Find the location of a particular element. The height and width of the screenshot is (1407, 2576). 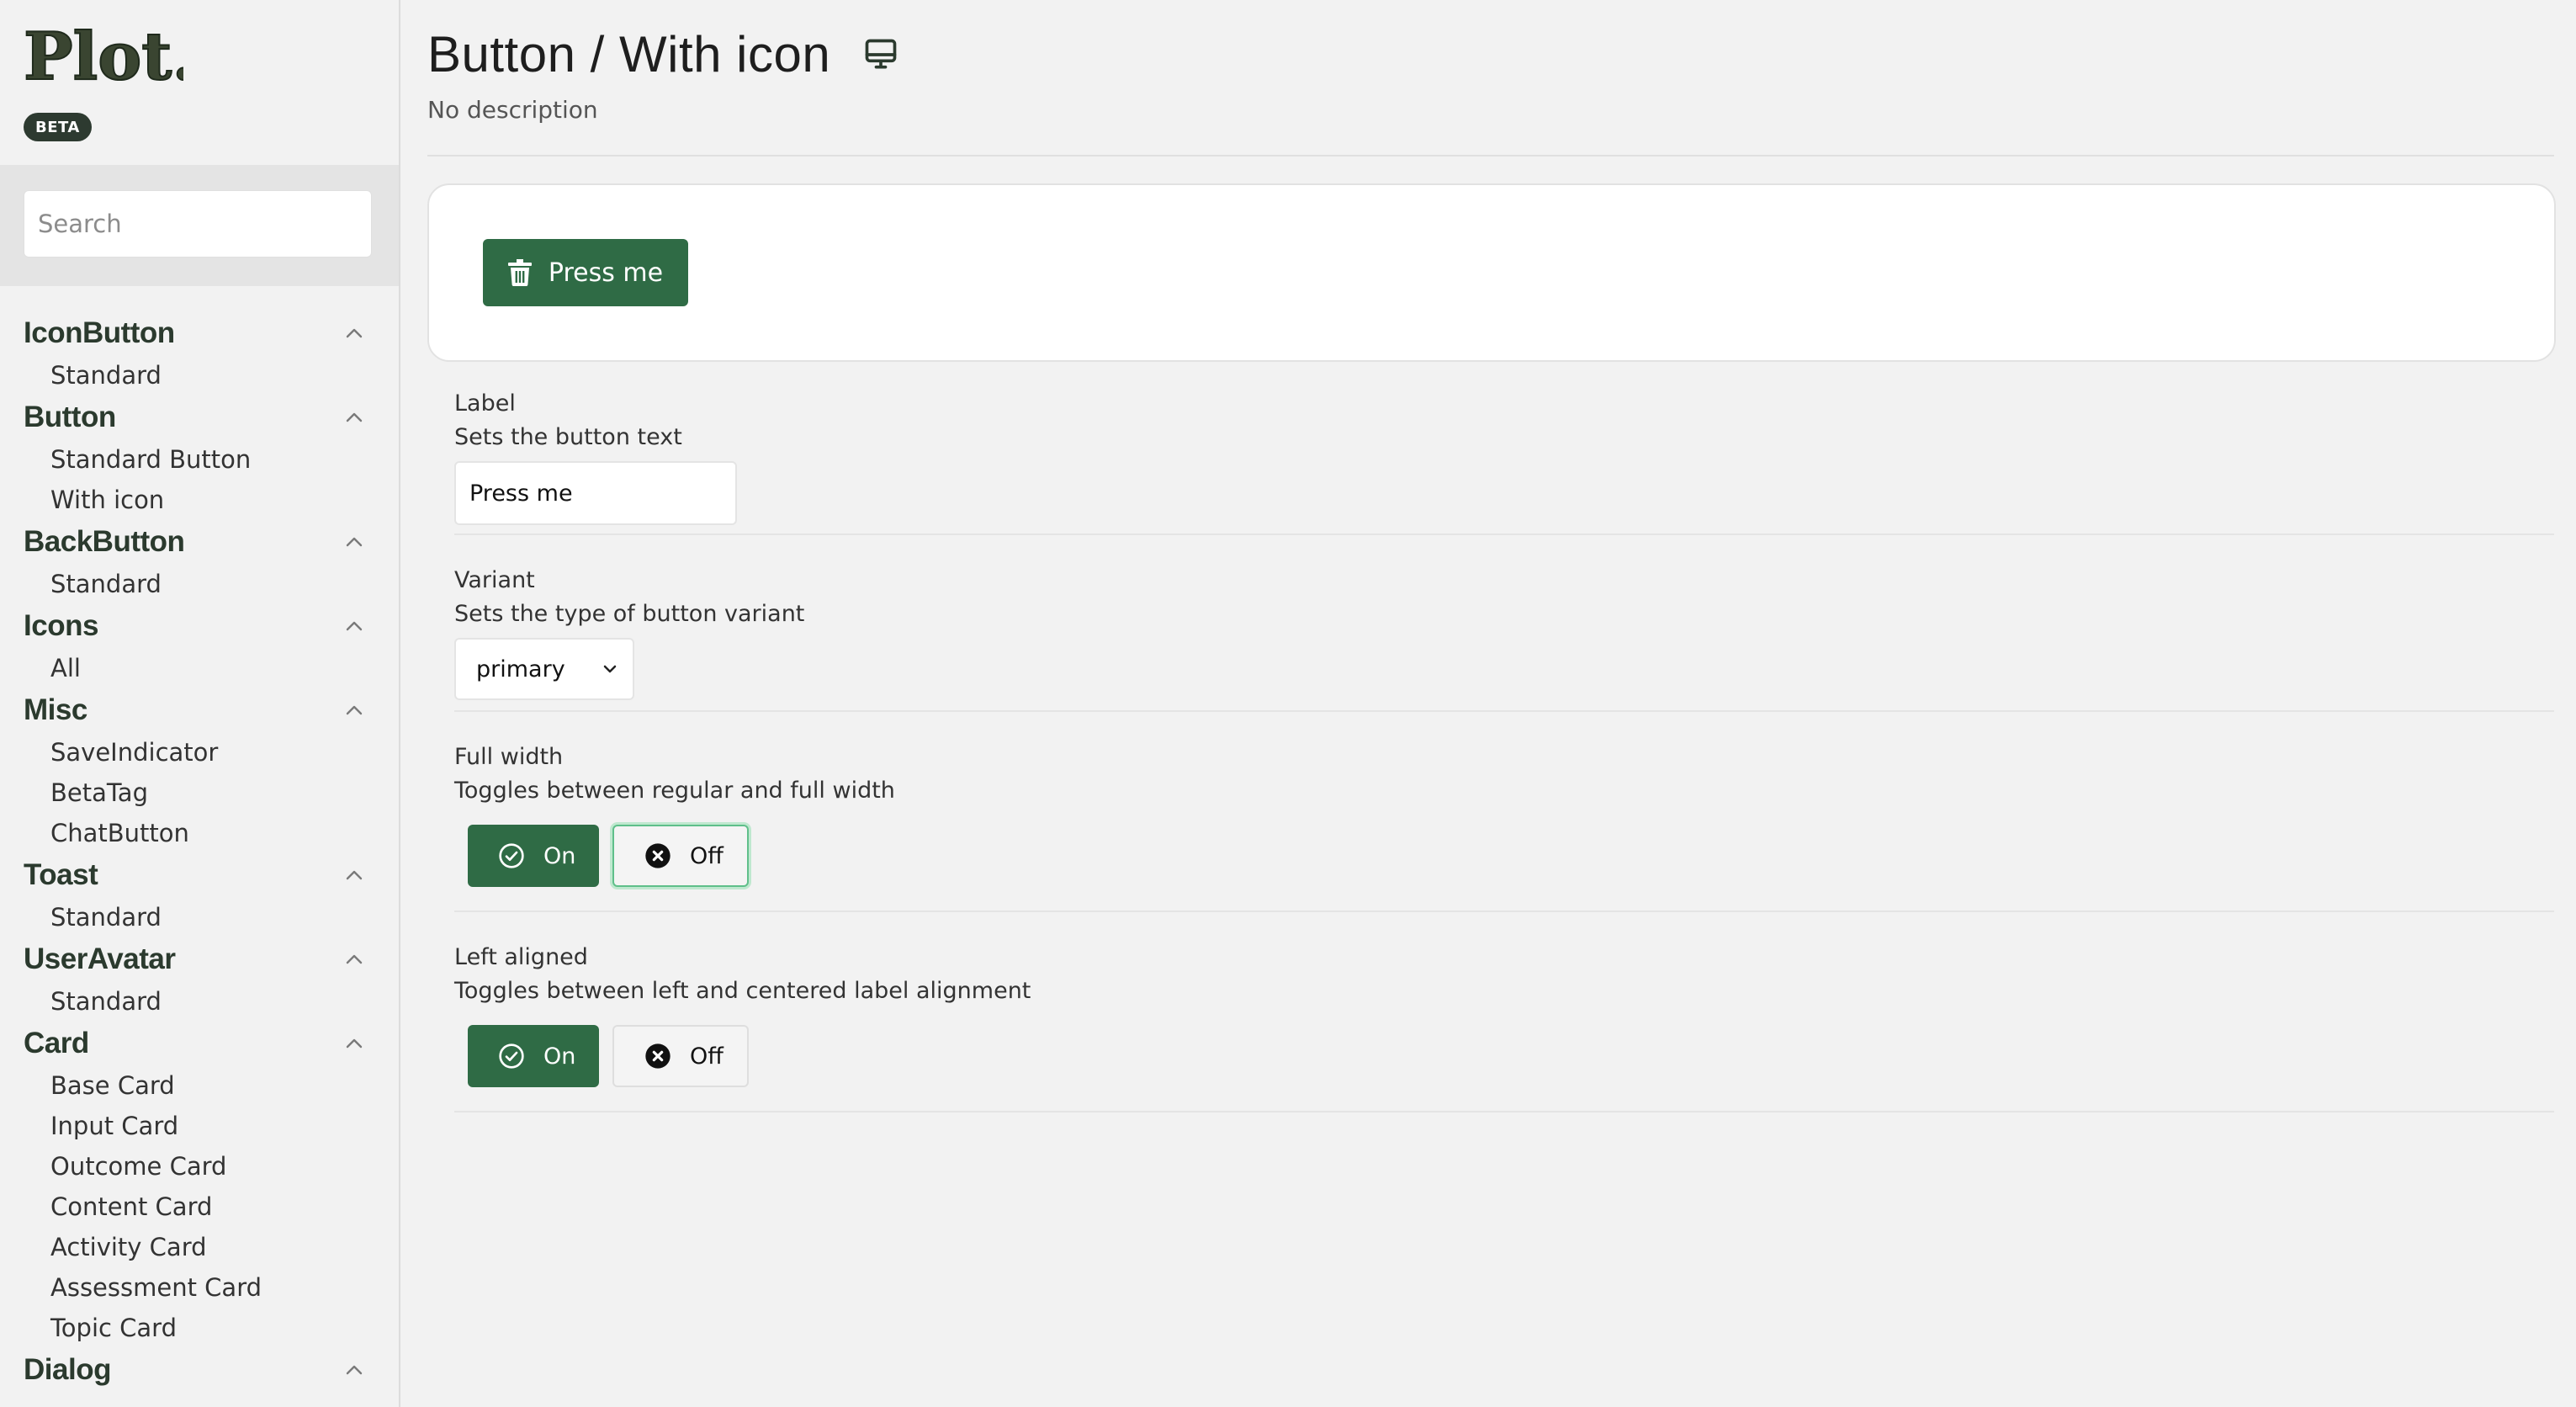

page-description: No description is located at coordinates (512, 110).